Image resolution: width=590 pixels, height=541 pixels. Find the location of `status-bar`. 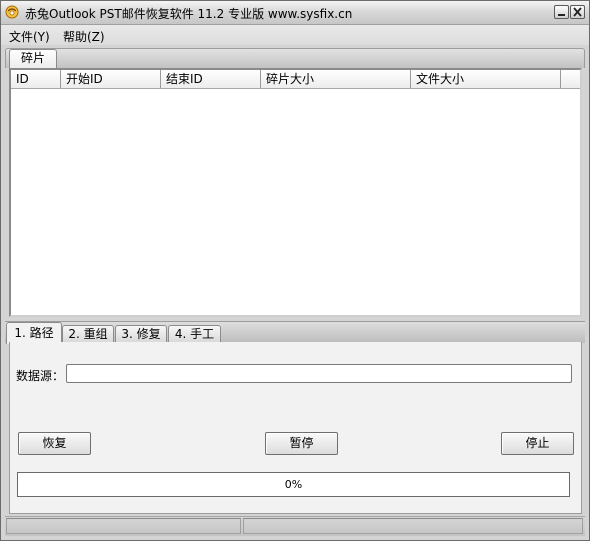

status-bar is located at coordinates (295, 526).